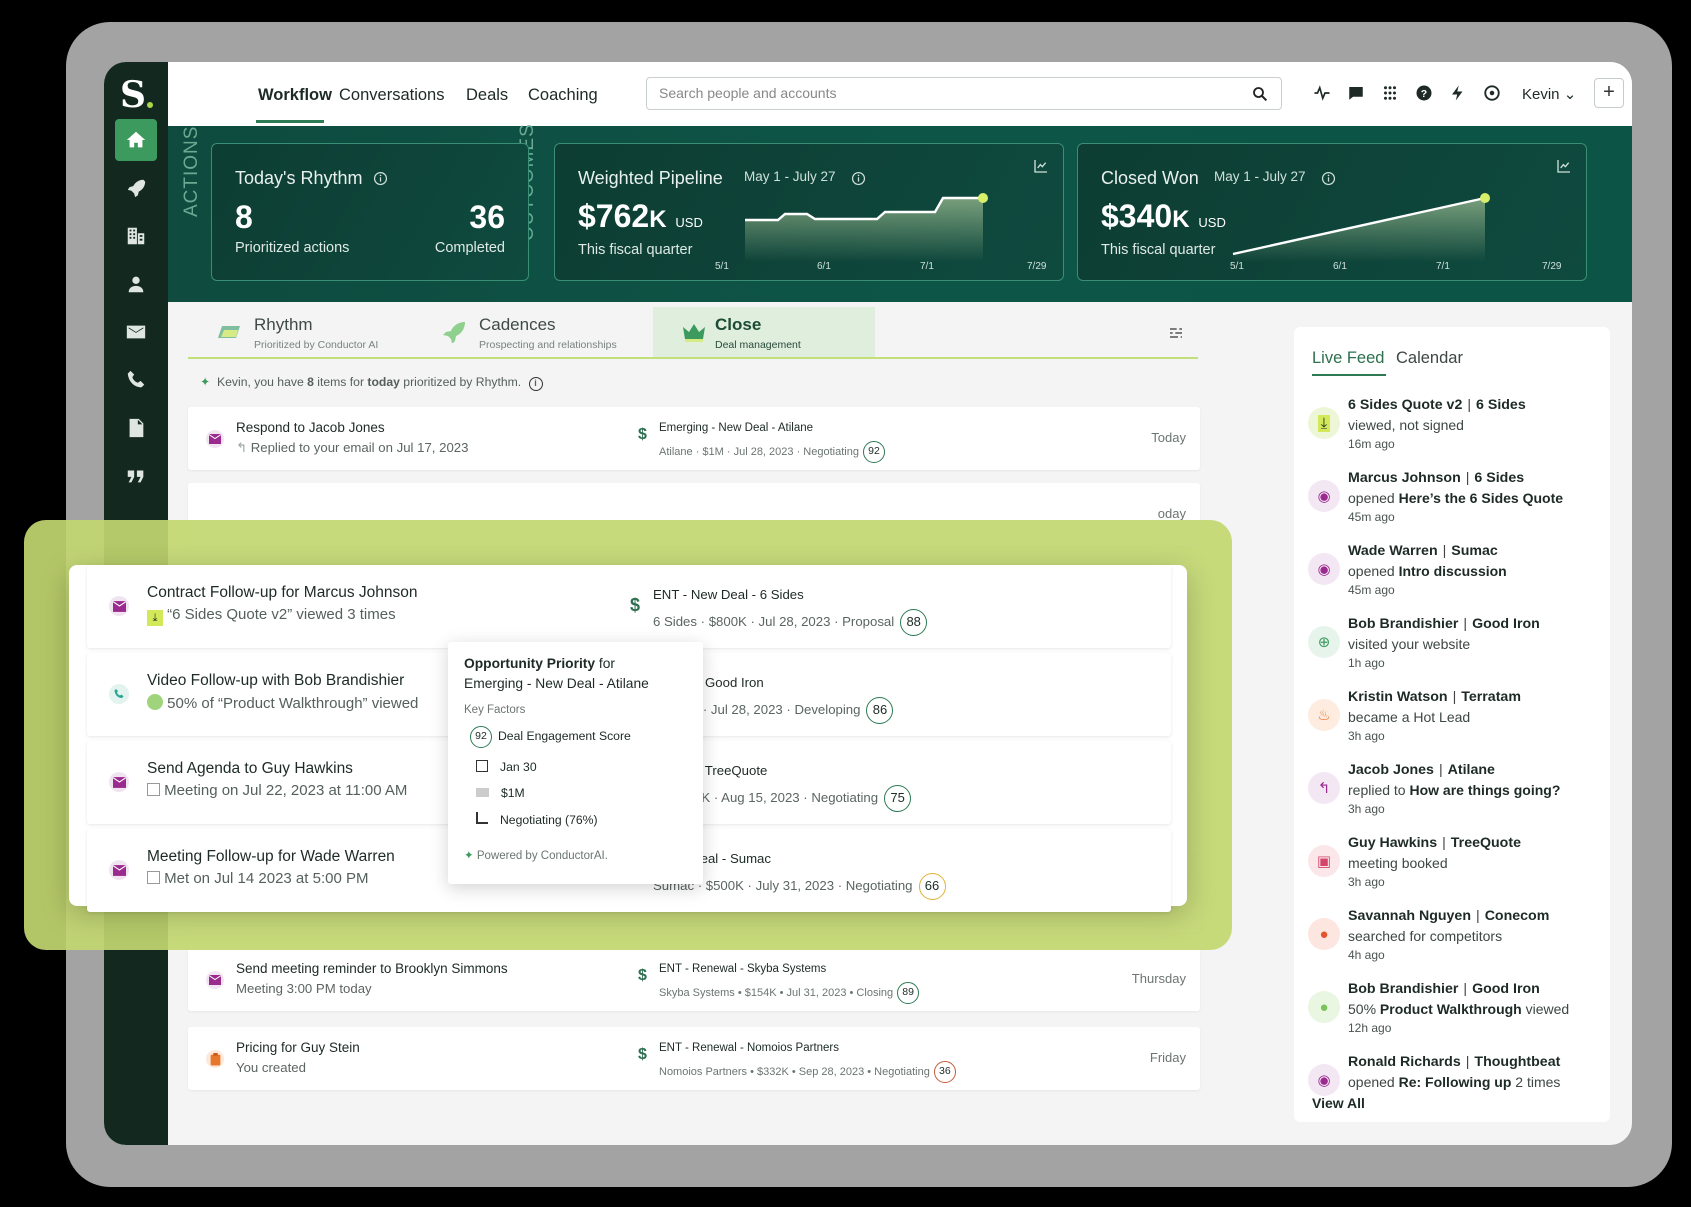  What do you see at coordinates (1168, 437) in the screenshot?
I see `row-day: Today` at bounding box center [1168, 437].